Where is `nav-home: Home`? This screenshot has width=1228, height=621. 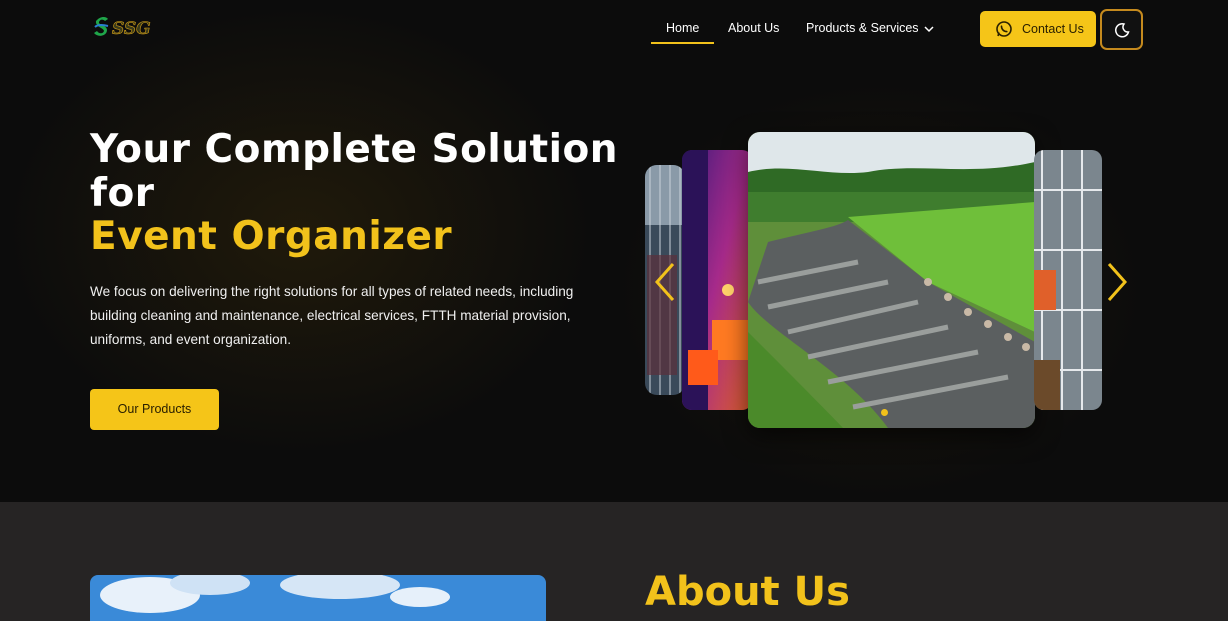
nav-home: Home is located at coordinates (682, 28).